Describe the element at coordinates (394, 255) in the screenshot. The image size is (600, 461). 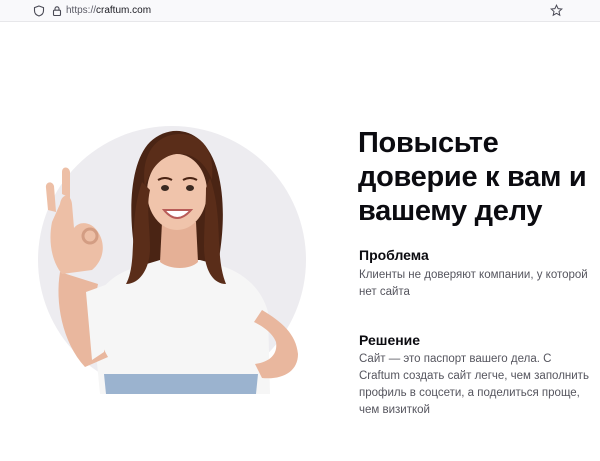
I see `problem-title: Проблема` at that location.